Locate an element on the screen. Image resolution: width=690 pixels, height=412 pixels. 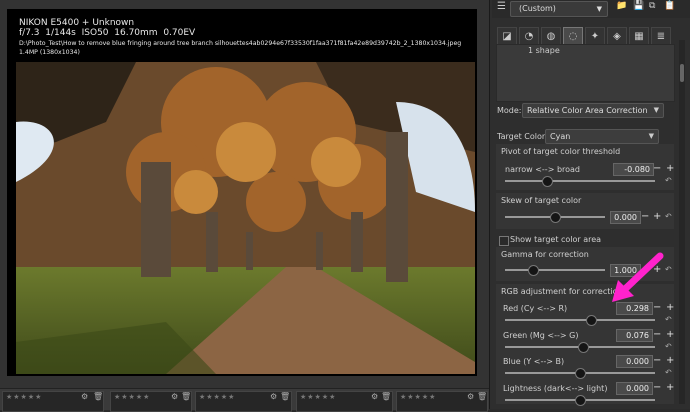
pivot-slider-handle is located at coordinates (547, 181).